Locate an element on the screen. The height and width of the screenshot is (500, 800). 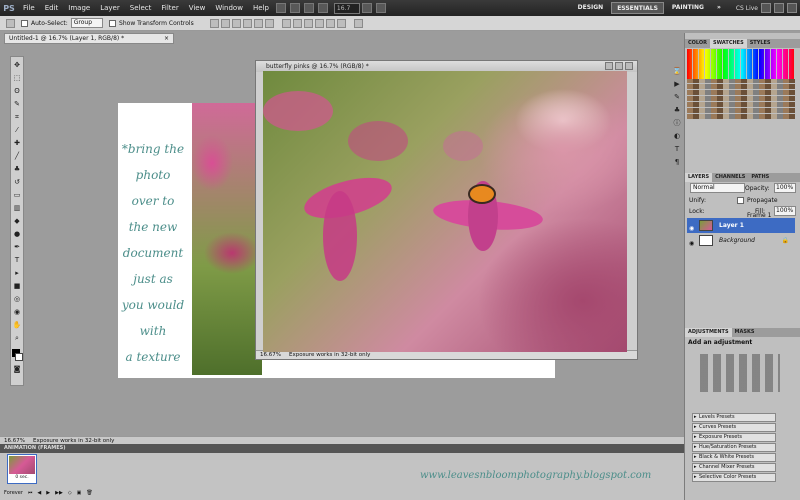
menu-filter: Filter is located at coordinates (169, 8).